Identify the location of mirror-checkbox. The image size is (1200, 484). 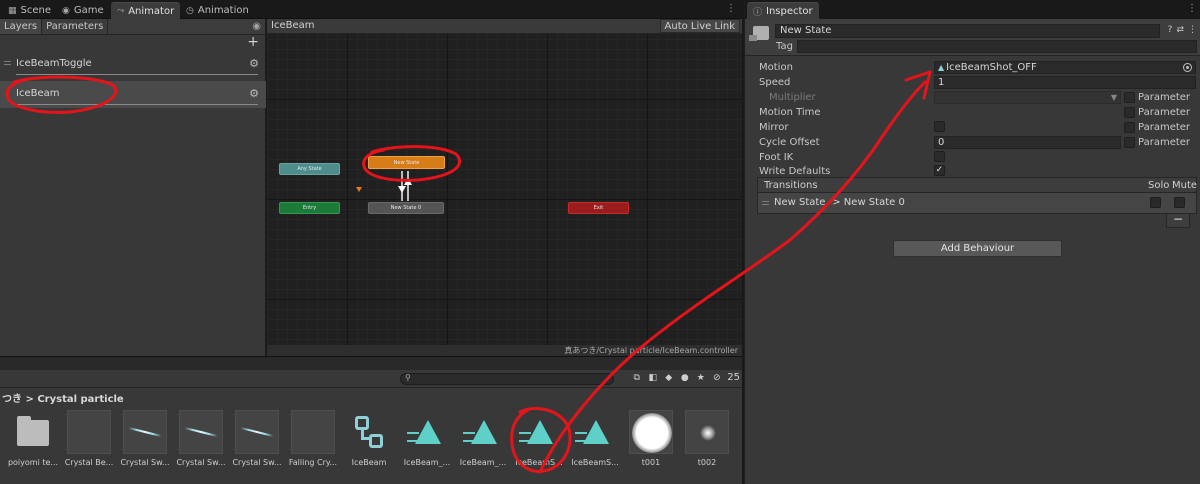
(939, 126).